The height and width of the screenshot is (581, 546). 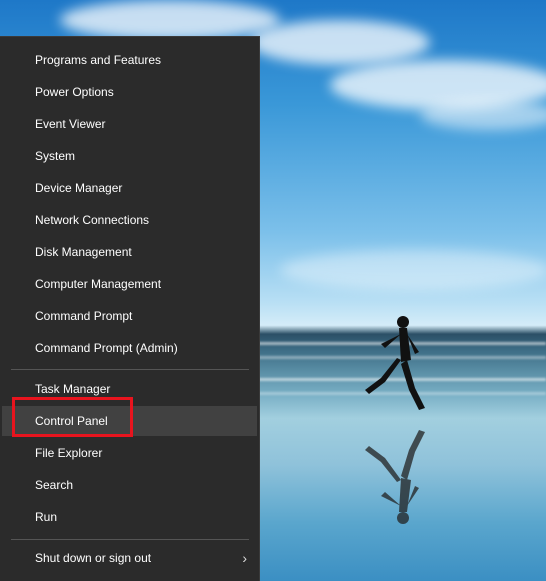 What do you see at coordinates (129, 389) in the screenshot?
I see `menu-item-task-manager: Task Manager` at bounding box center [129, 389].